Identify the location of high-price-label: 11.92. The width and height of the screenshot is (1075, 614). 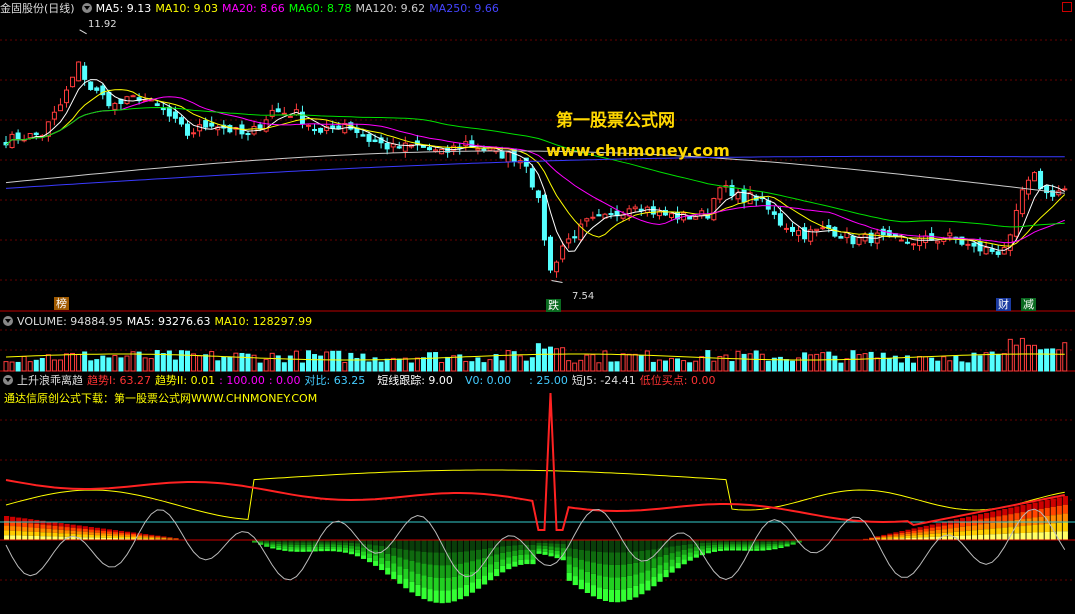
(102, 24).